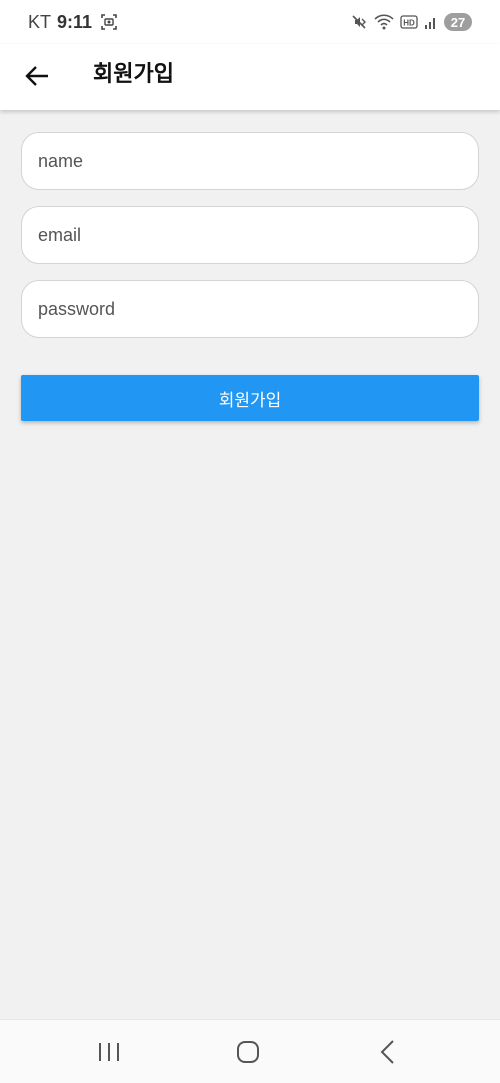 The image size is (500, 1083). I want to click on password-input, so click(250, 309).